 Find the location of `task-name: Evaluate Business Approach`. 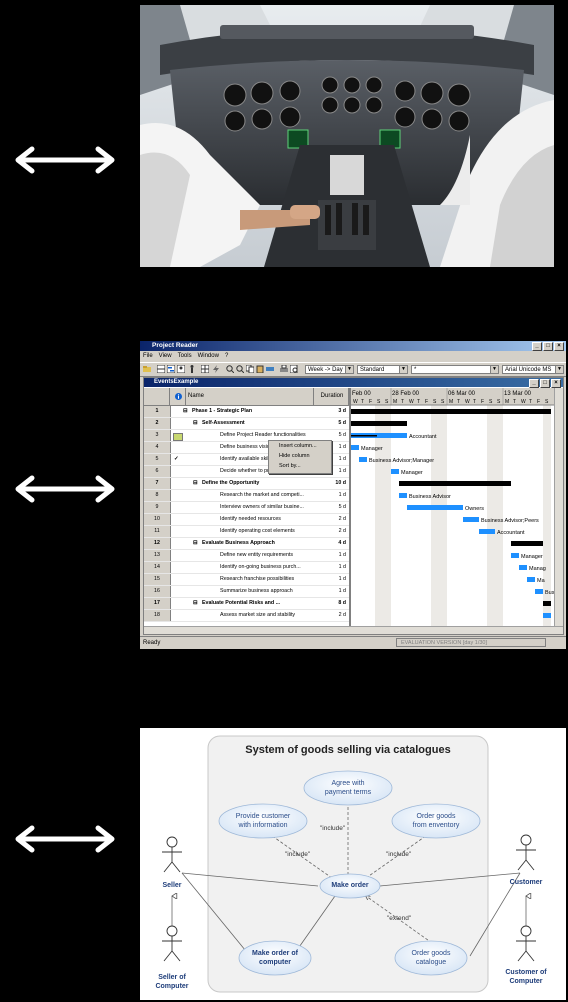

task-name: Evaluate Business Approach is located at coordinates (238, 543).